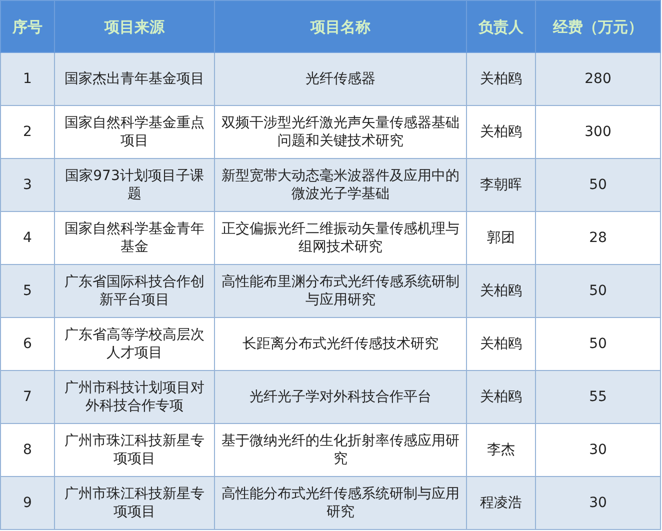  Describe the element at coordinates (598, 397) in the screenshot. I see `table-cell: 55` at that location.